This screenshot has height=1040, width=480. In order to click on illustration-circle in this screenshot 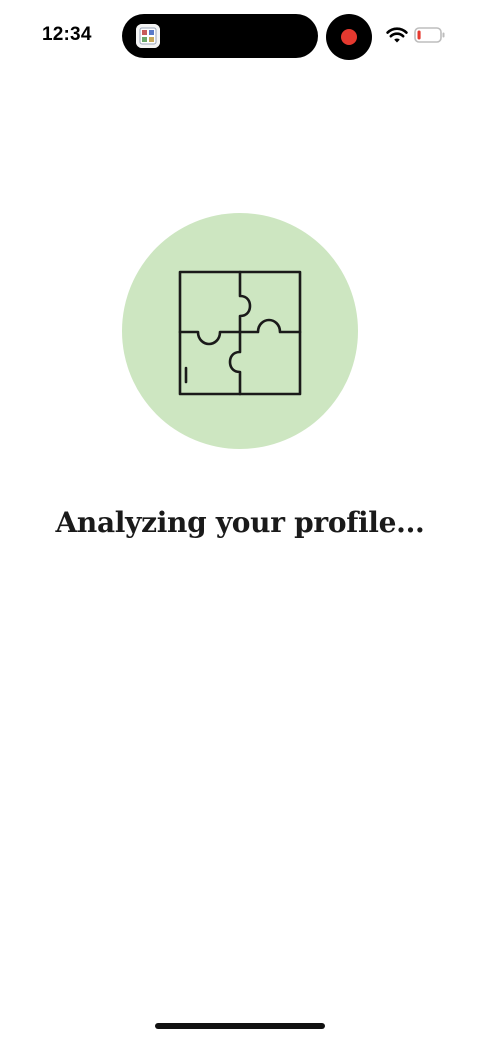, I will do `click(240, 331)`.